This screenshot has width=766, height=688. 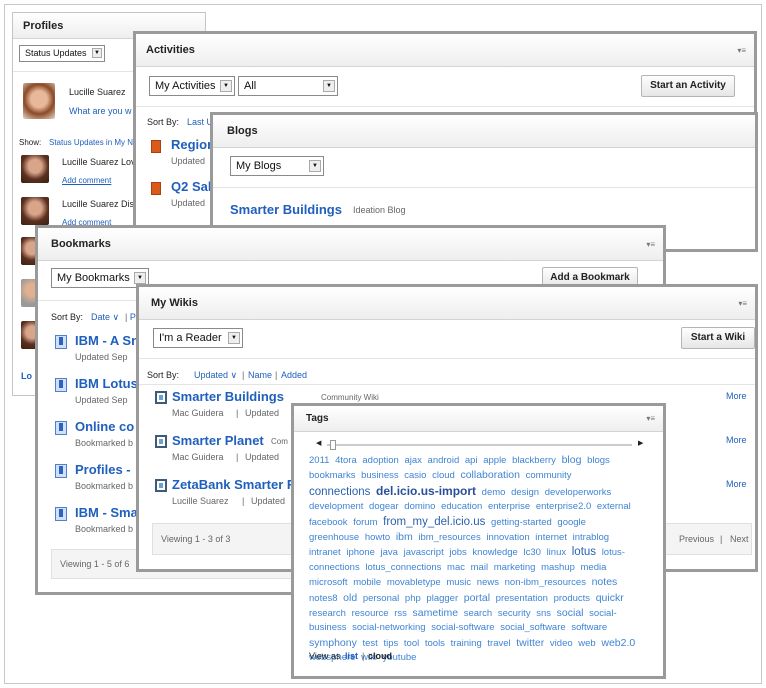 I want to click on tag-link: personal, so click(x=381, y=598).